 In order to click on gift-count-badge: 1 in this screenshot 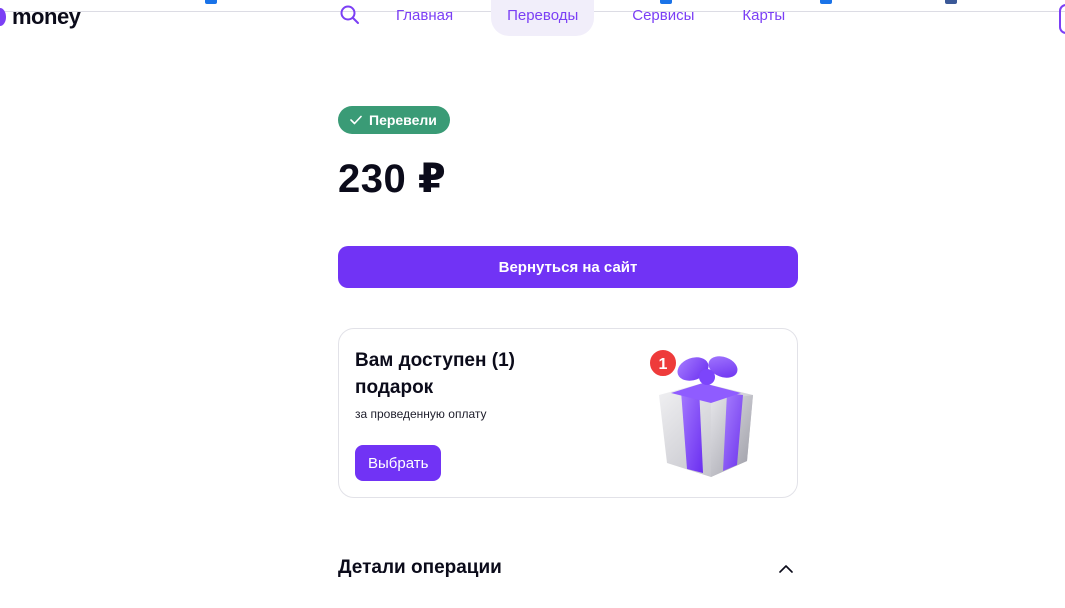, I will do `click(663, 364)`.